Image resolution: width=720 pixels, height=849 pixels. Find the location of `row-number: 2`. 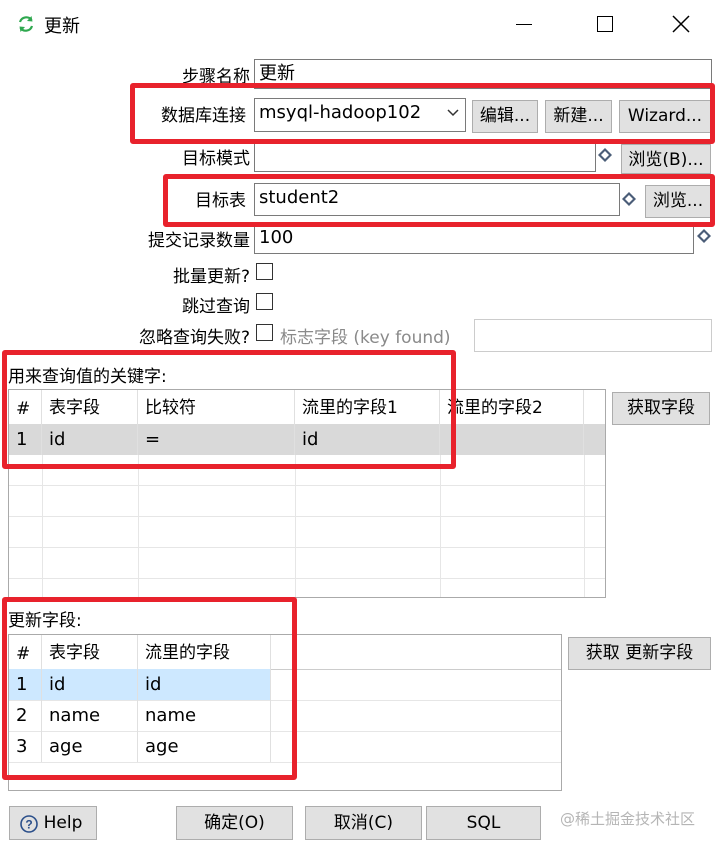

row-number: 2 is located at coordinates (25, 715).